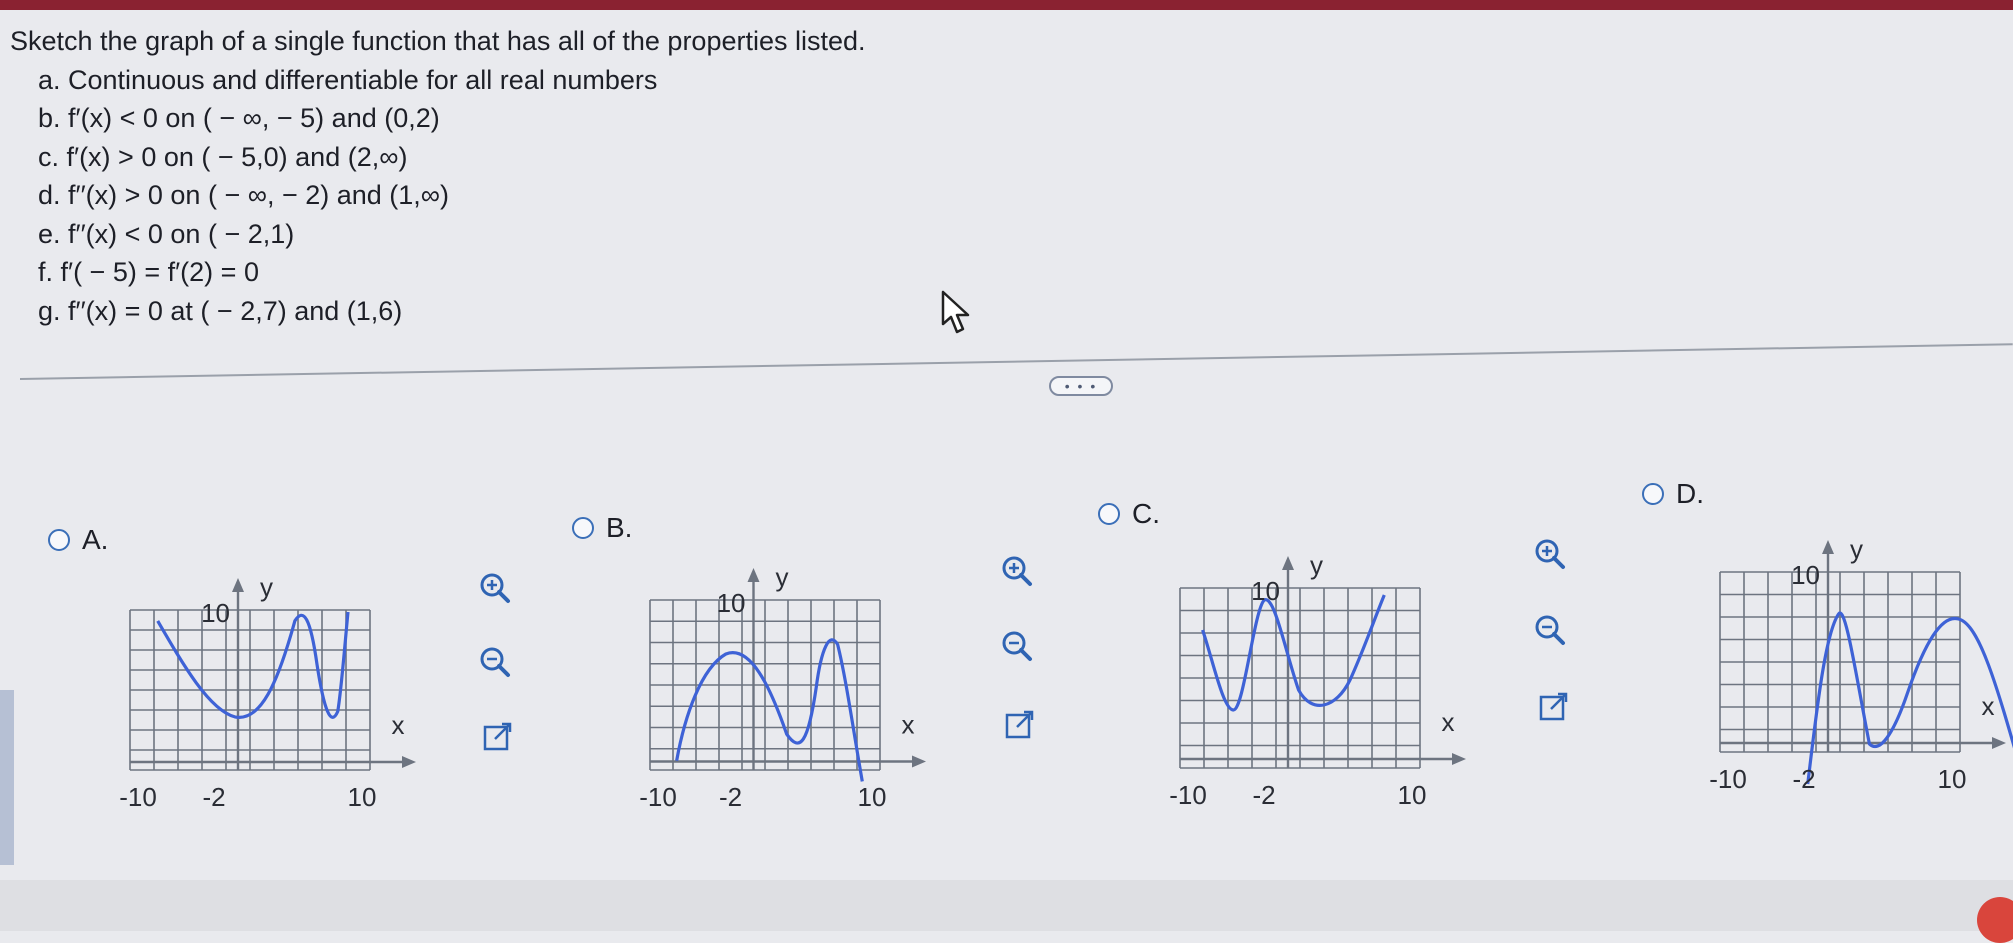  What do you see at coordinates (1006, 911) in the screenshot?
I see `bottom-edge` at bounding box center [1006, 911].